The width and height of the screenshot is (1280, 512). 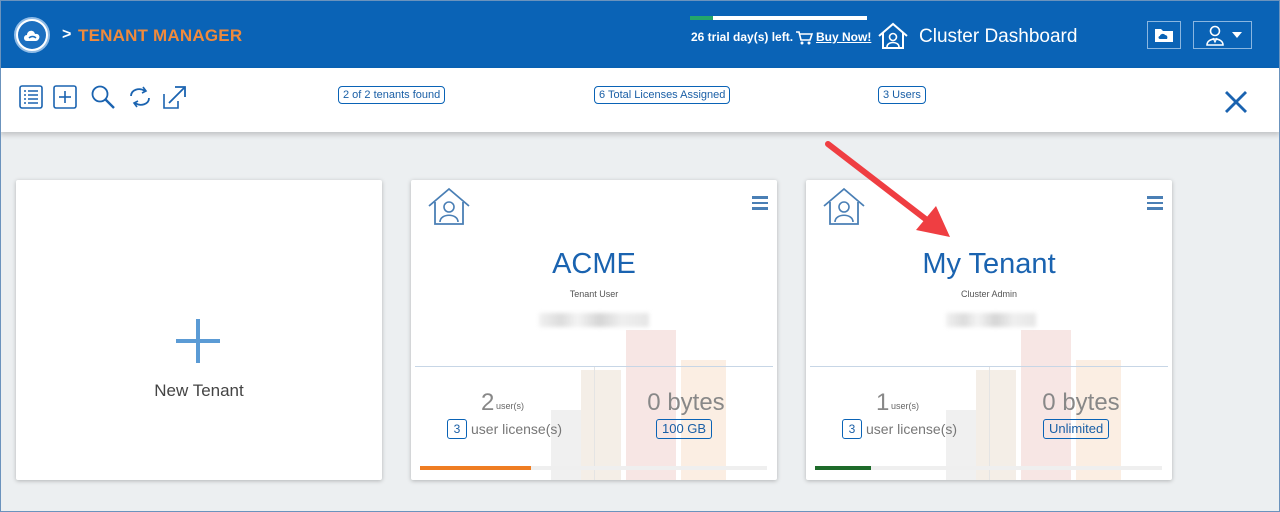 I want to click on tenant-house-icon, so click(x=449, y=206).